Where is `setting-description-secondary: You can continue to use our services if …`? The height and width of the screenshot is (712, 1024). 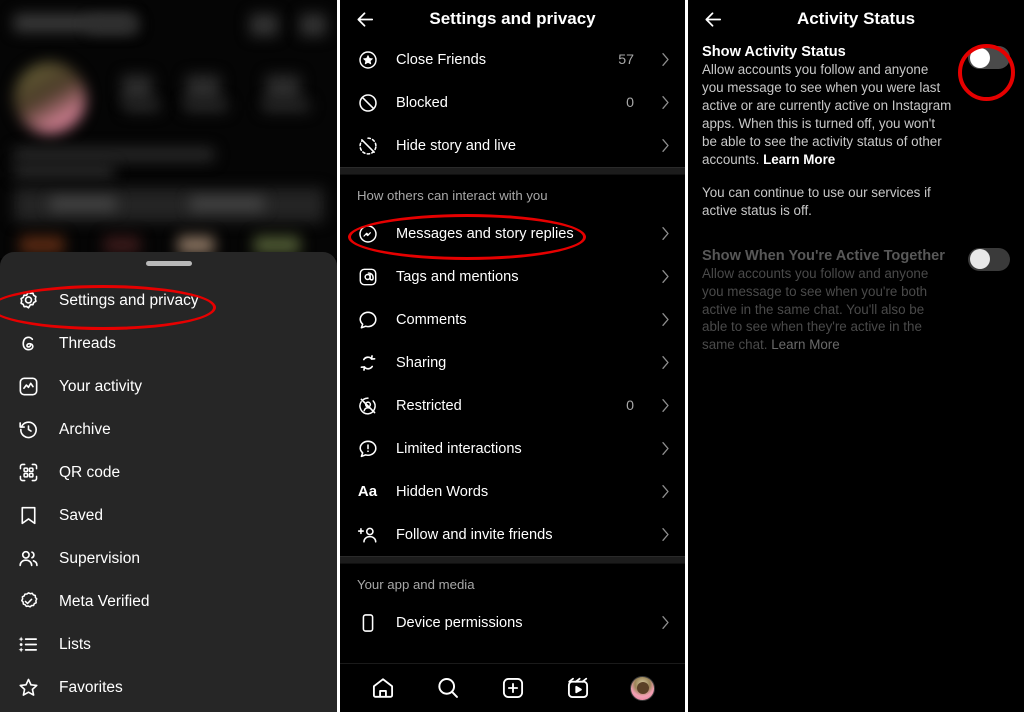 setting-description-secondary: You can continue to use our services if … is located at coordinates (816, 201).